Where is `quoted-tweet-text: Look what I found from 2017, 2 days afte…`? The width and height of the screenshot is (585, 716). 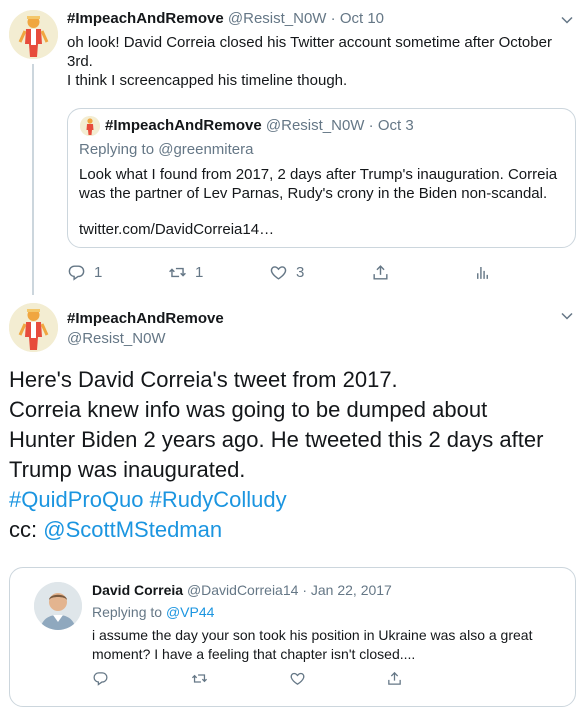 quoted-tweet-text: Look what I found from 2017, 2 days afte… is located at coordinates (324, 184).